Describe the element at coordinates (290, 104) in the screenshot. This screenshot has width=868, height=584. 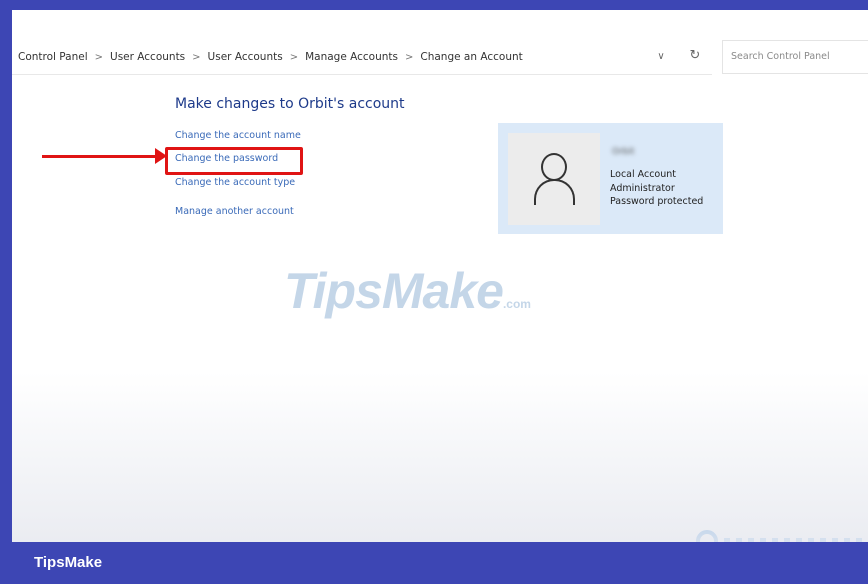
I see `page-title: Make changes to Orbit's account` at that location.